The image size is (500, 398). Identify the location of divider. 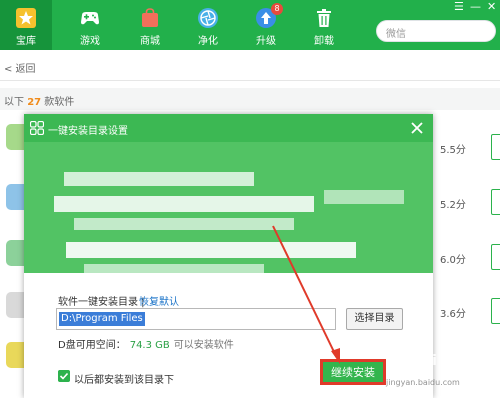
(250, 80).